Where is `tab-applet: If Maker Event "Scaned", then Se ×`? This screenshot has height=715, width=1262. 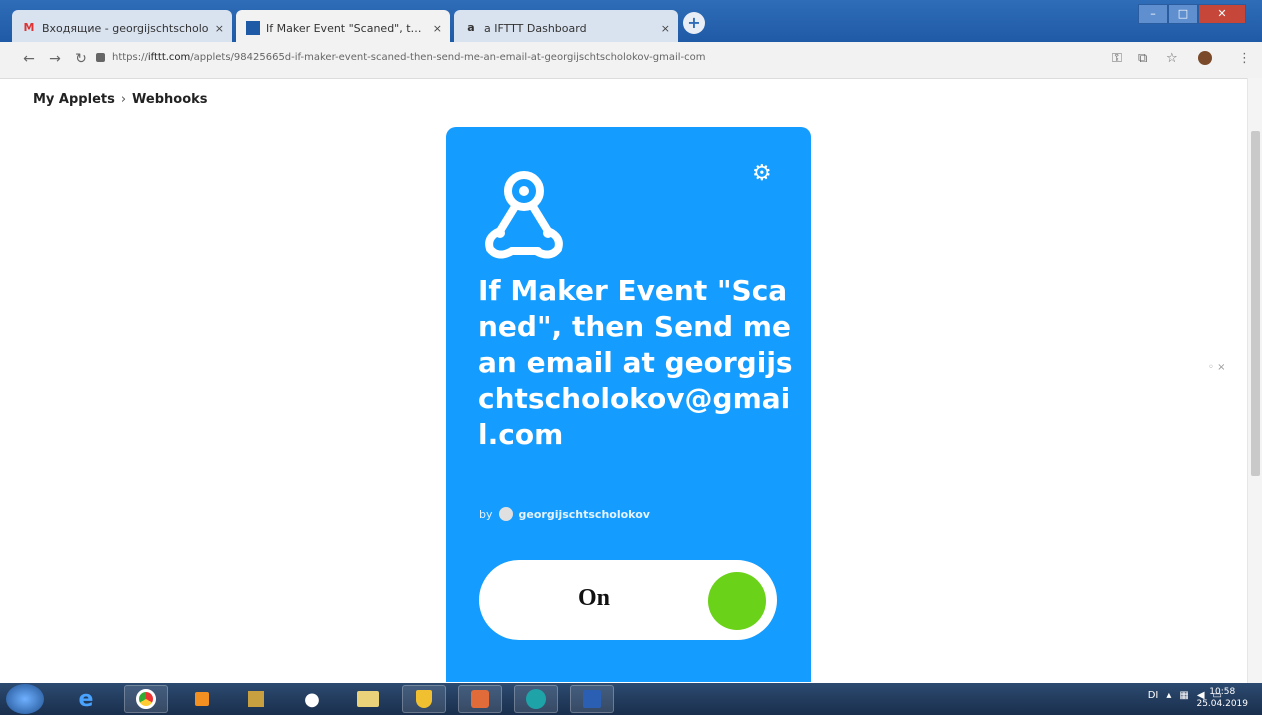 tab-applet: If Maker Event "Scaned", then Se × is located at coordinates (343, 26).